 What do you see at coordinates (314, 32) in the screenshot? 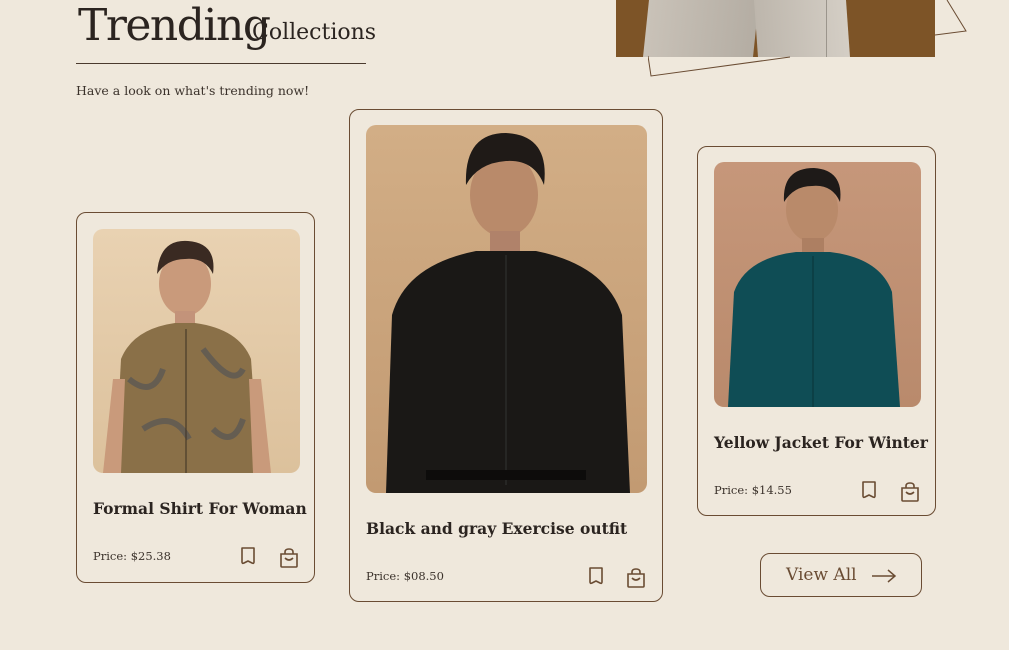
I see `heading-subtitle-word: Collections` at bounding box center [314, 32].